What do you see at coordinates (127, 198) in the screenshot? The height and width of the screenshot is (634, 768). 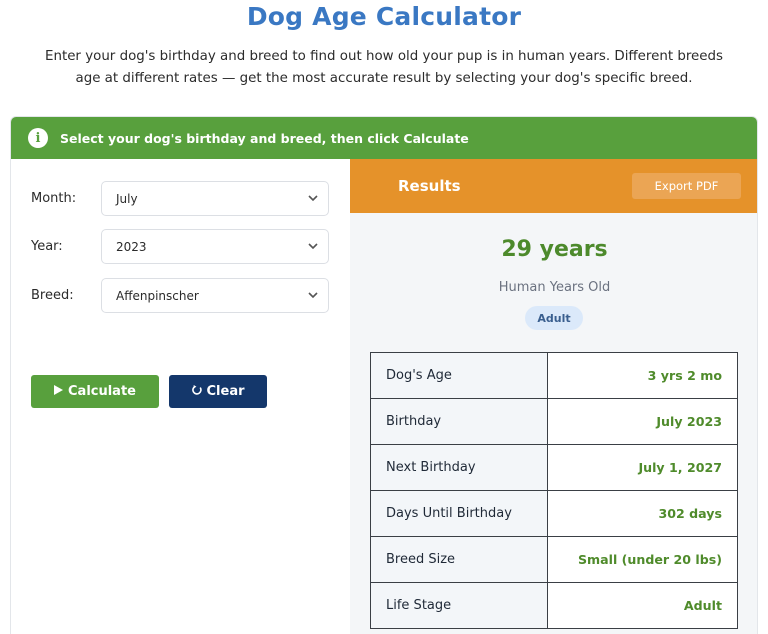 I see `month-select-value: July` at bounding box center [127, 198].